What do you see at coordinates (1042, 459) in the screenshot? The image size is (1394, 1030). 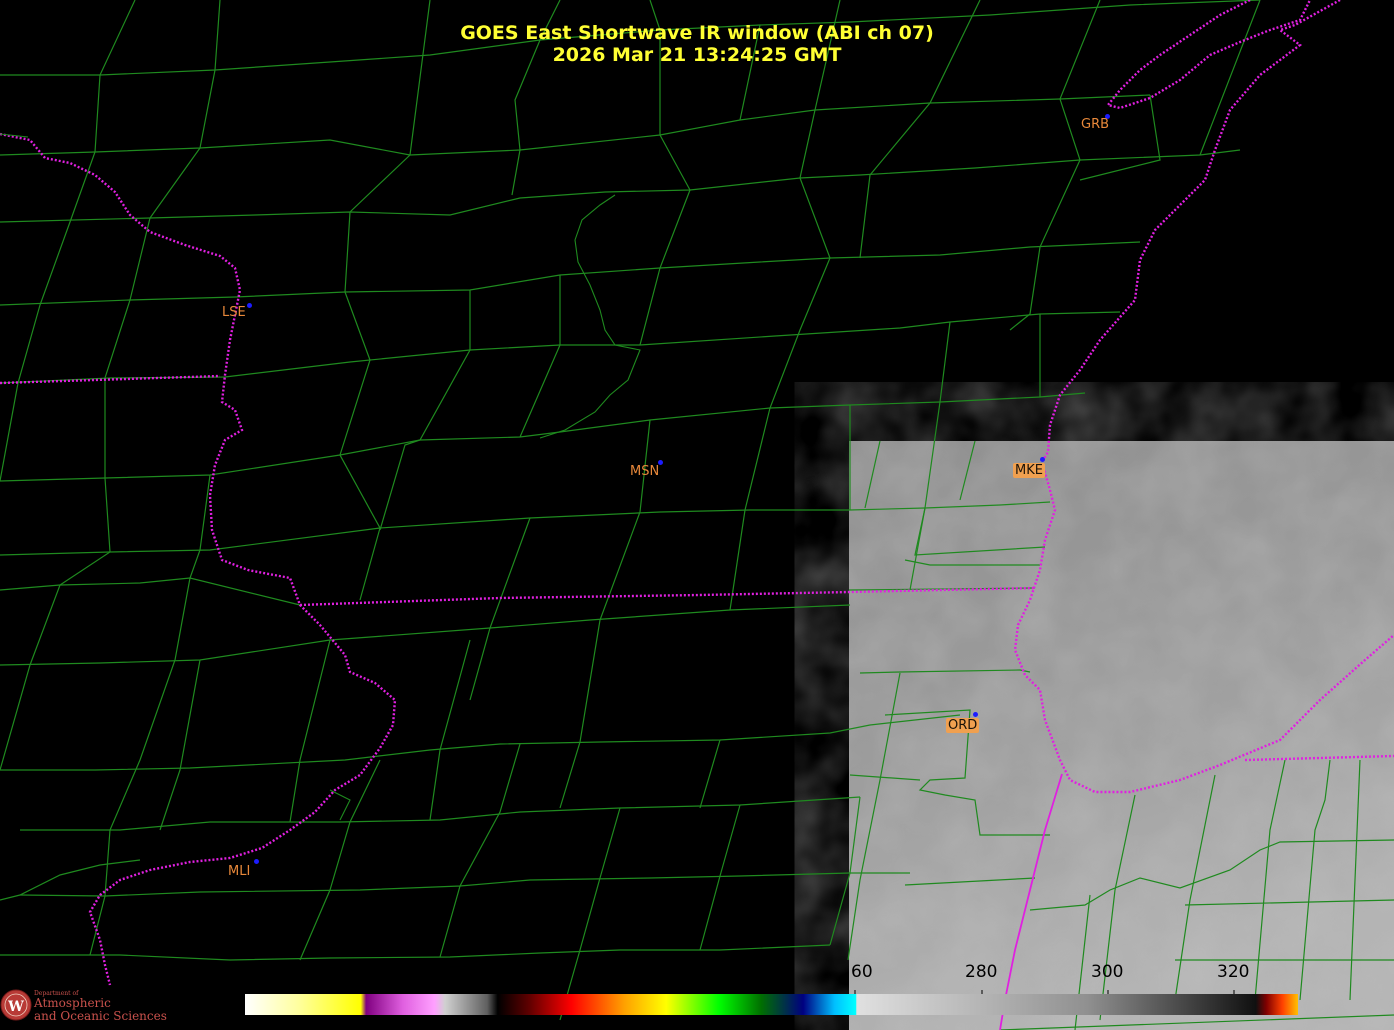 I see `station-dot-mke` at bounding box center [1042, 459].